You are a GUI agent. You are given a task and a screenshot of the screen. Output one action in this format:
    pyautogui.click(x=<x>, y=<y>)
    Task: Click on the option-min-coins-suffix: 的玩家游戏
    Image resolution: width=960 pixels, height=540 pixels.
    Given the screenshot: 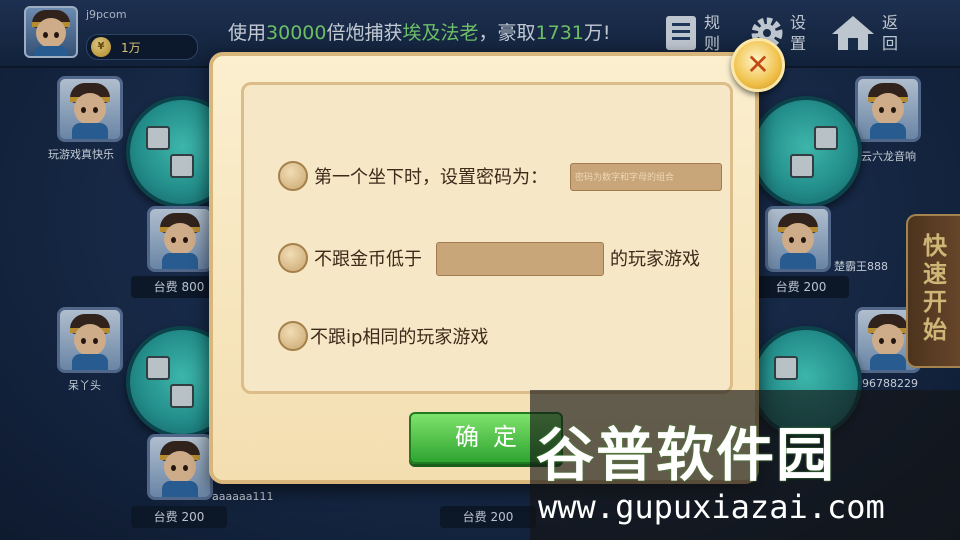 What is the action you would take?
    pyautogui.click(x=655, y=259)
    